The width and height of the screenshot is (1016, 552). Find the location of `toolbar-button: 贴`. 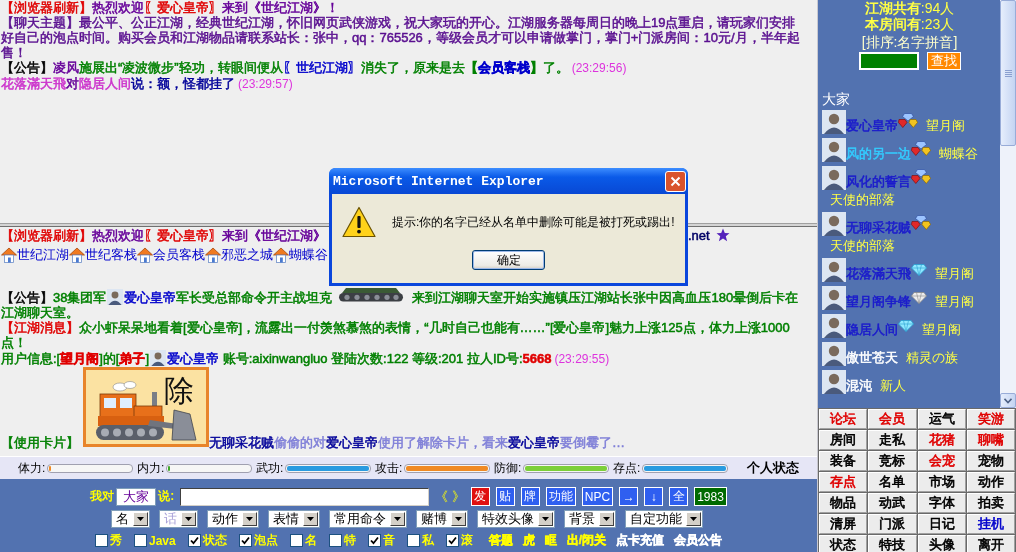

toolbar-button: 贴 is located at coordinates (505, 496).